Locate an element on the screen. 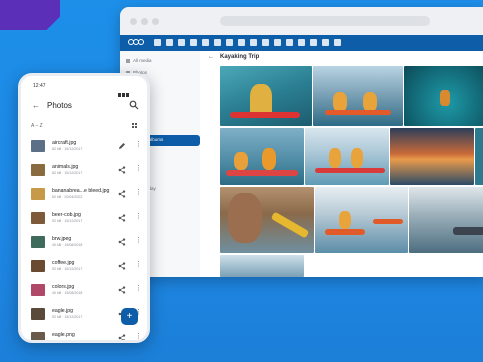 This screenshot has height=362, width=483. nextcloud-logo-icon is located at coordinates (136, 42).